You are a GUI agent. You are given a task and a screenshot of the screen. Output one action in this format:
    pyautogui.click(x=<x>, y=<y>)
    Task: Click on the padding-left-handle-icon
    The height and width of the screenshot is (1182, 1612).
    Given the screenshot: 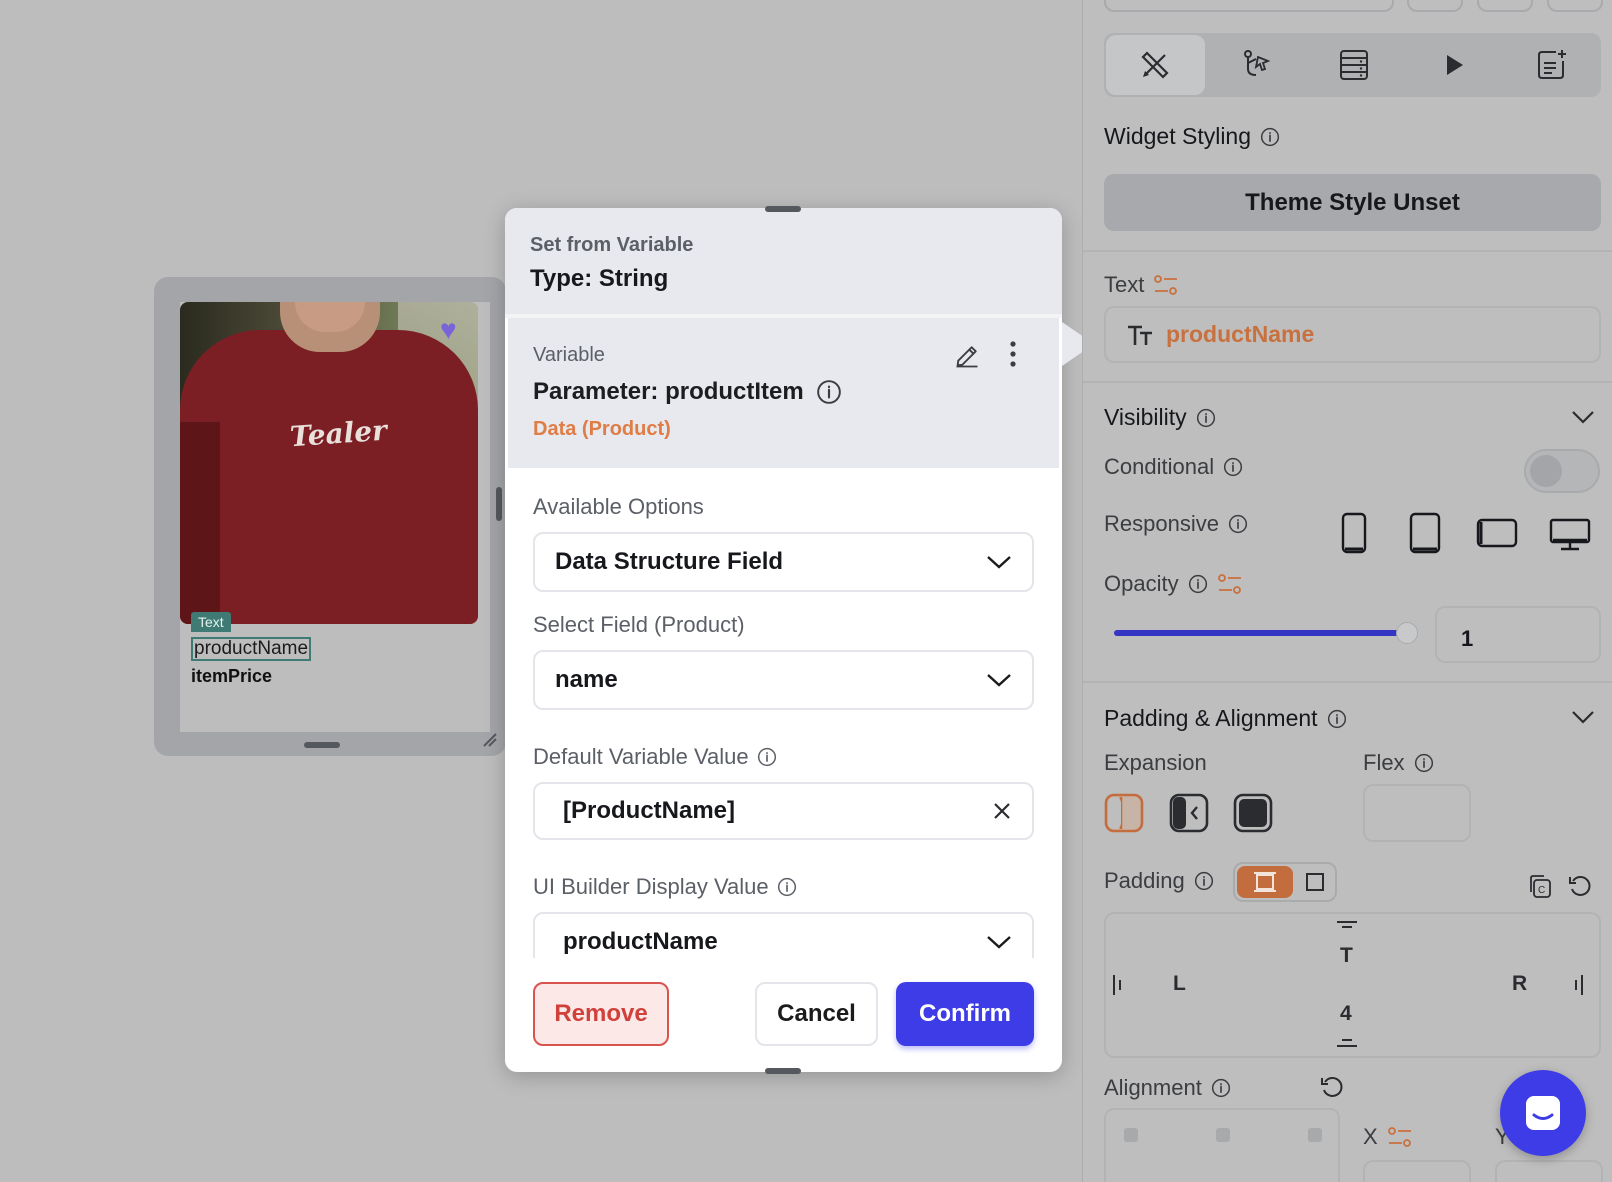 What is the action you would take?
    pyautogui.click(x=1118, y=985)
    